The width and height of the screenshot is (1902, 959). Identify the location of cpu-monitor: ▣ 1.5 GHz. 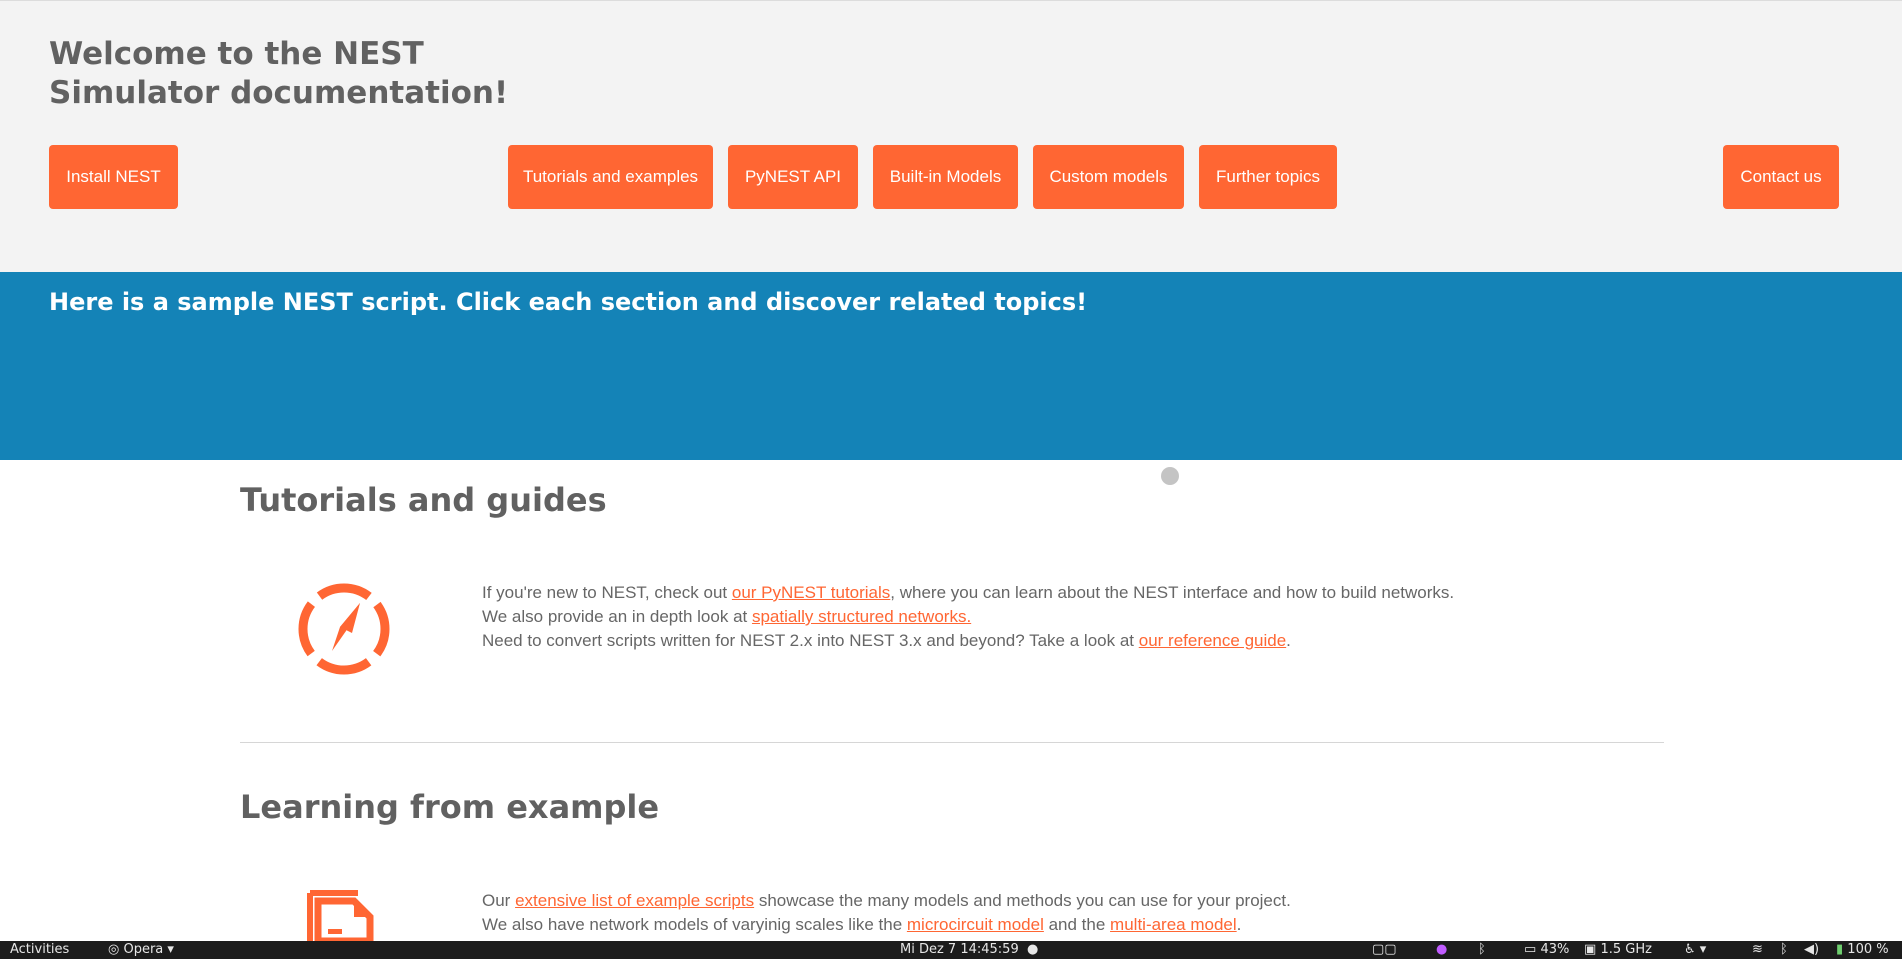
(1618, 950).